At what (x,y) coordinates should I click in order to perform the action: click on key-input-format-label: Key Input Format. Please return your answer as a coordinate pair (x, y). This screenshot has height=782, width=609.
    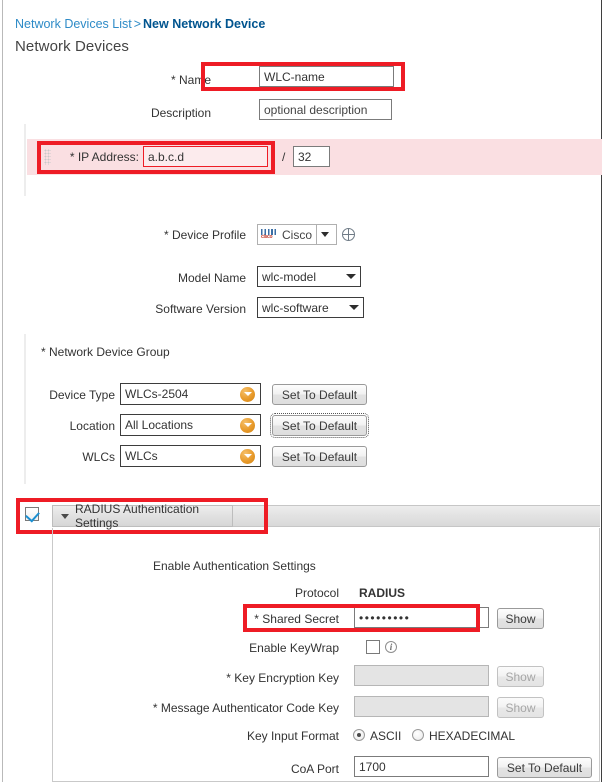
    Looking at the image, I should click on (292, 736).